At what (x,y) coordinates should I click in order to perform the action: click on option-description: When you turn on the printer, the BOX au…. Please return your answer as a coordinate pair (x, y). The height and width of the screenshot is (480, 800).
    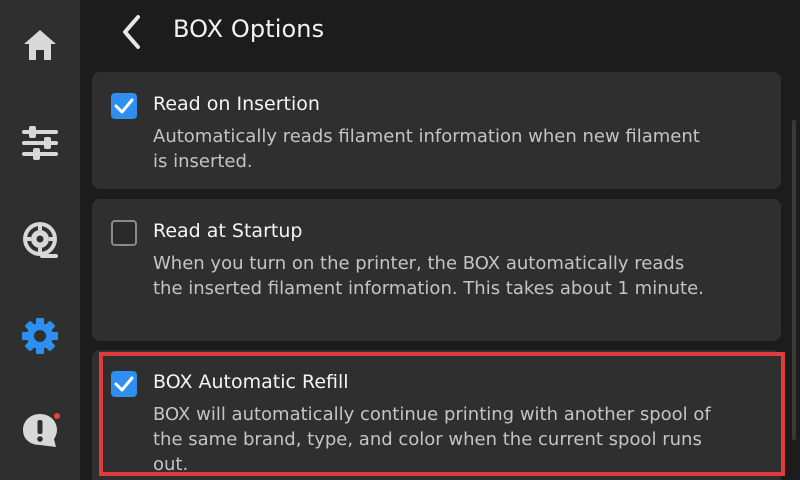
    Looking at the image, I should click on (428, 276).